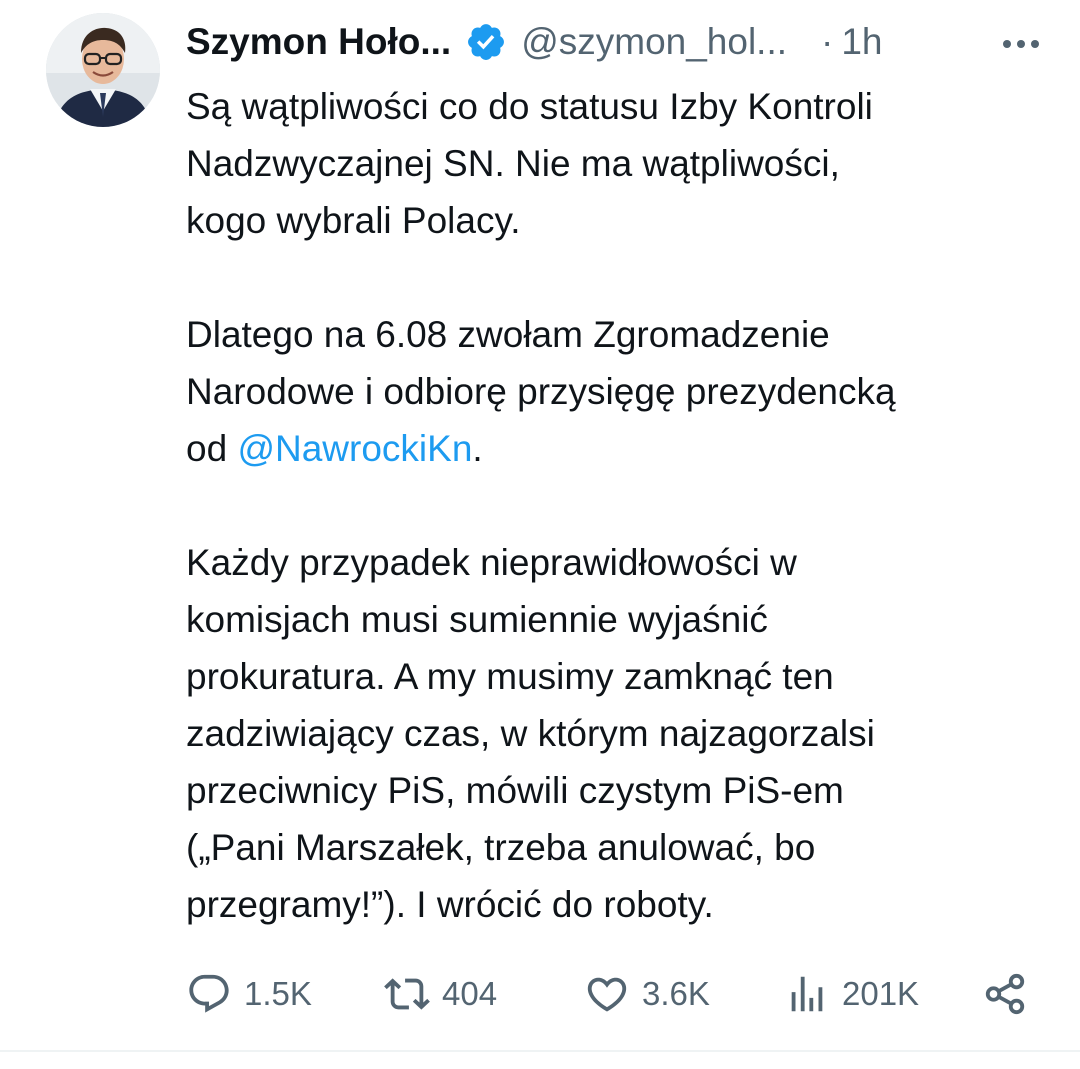  I want to click on repost-button: 404, so click(440, 994).